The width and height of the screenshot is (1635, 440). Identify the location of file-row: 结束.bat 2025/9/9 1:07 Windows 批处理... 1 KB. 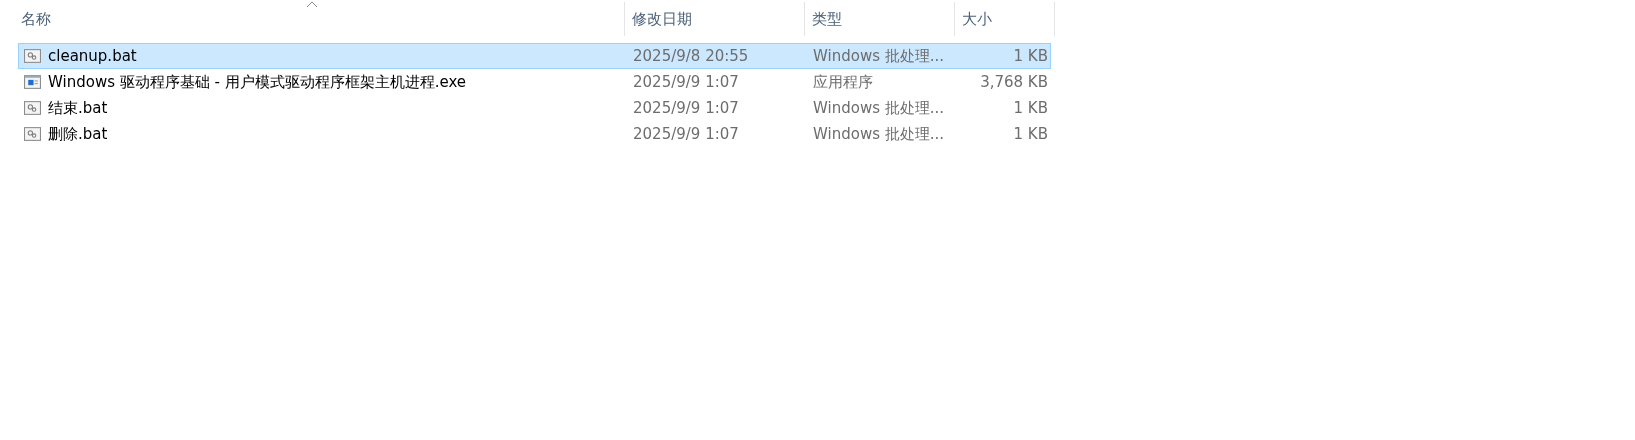
(534, 108).